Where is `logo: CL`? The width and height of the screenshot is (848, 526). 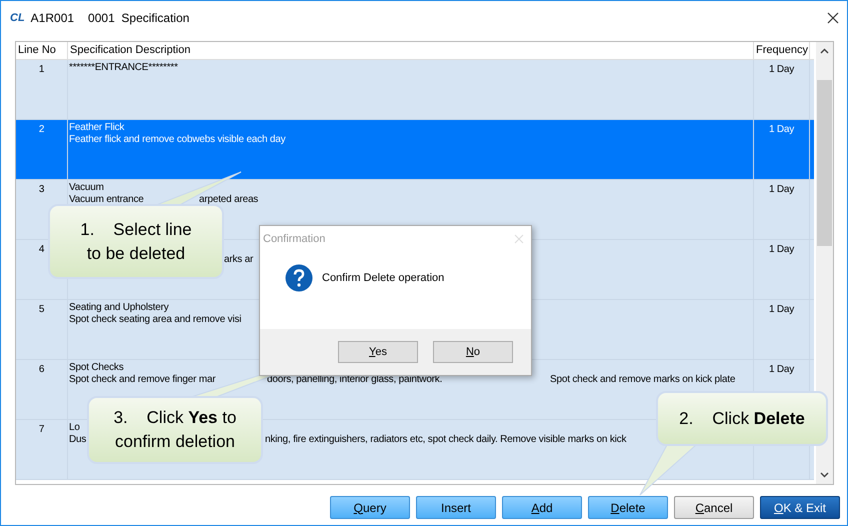
logo: CL is located at coordinates (17, 18).